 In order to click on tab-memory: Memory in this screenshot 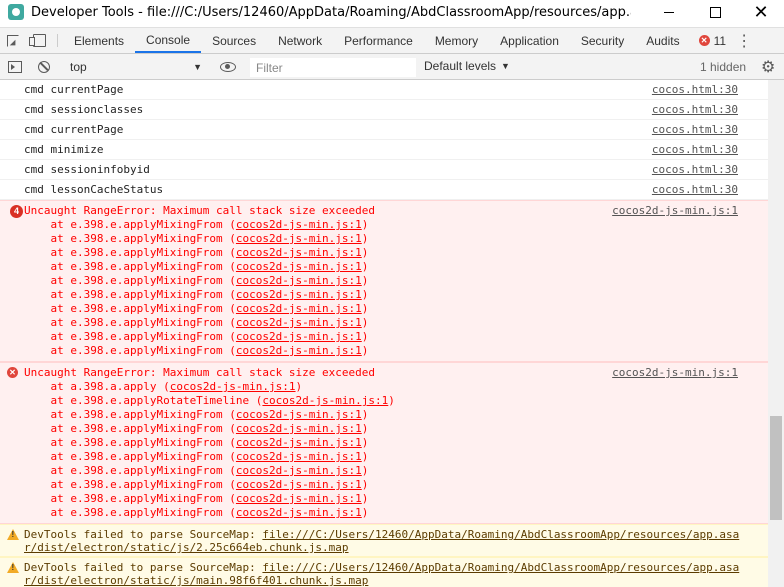, I will do `click(456, 40)`.